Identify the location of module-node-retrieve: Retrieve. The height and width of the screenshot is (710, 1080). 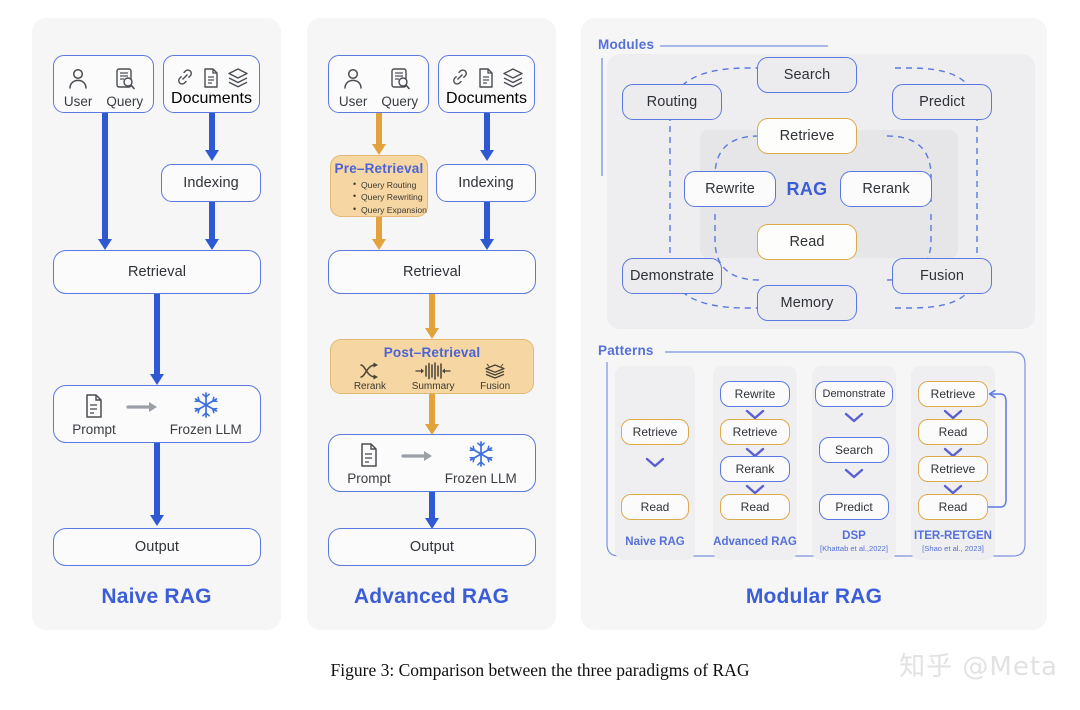
(807, 136).